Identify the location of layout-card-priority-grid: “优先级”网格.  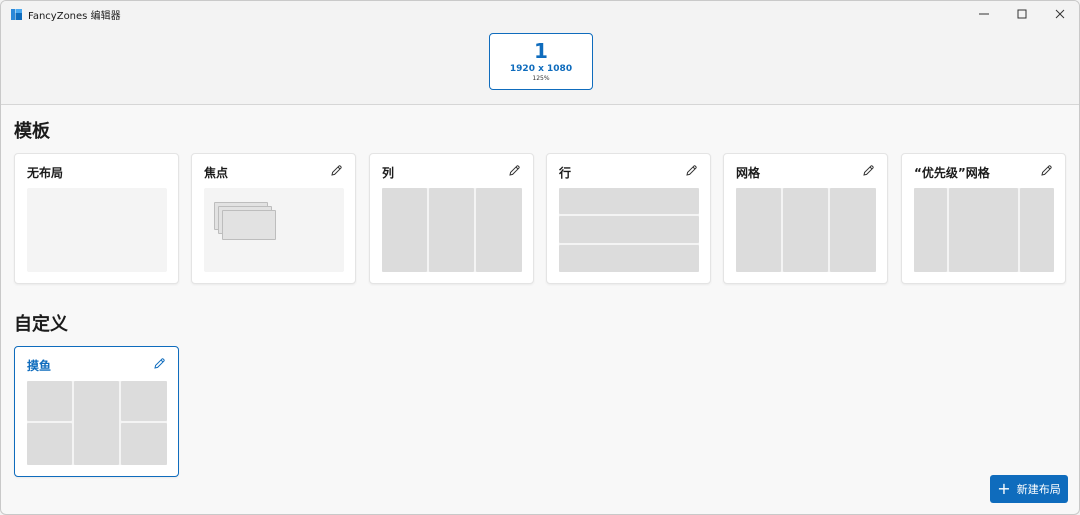
(983, 218).